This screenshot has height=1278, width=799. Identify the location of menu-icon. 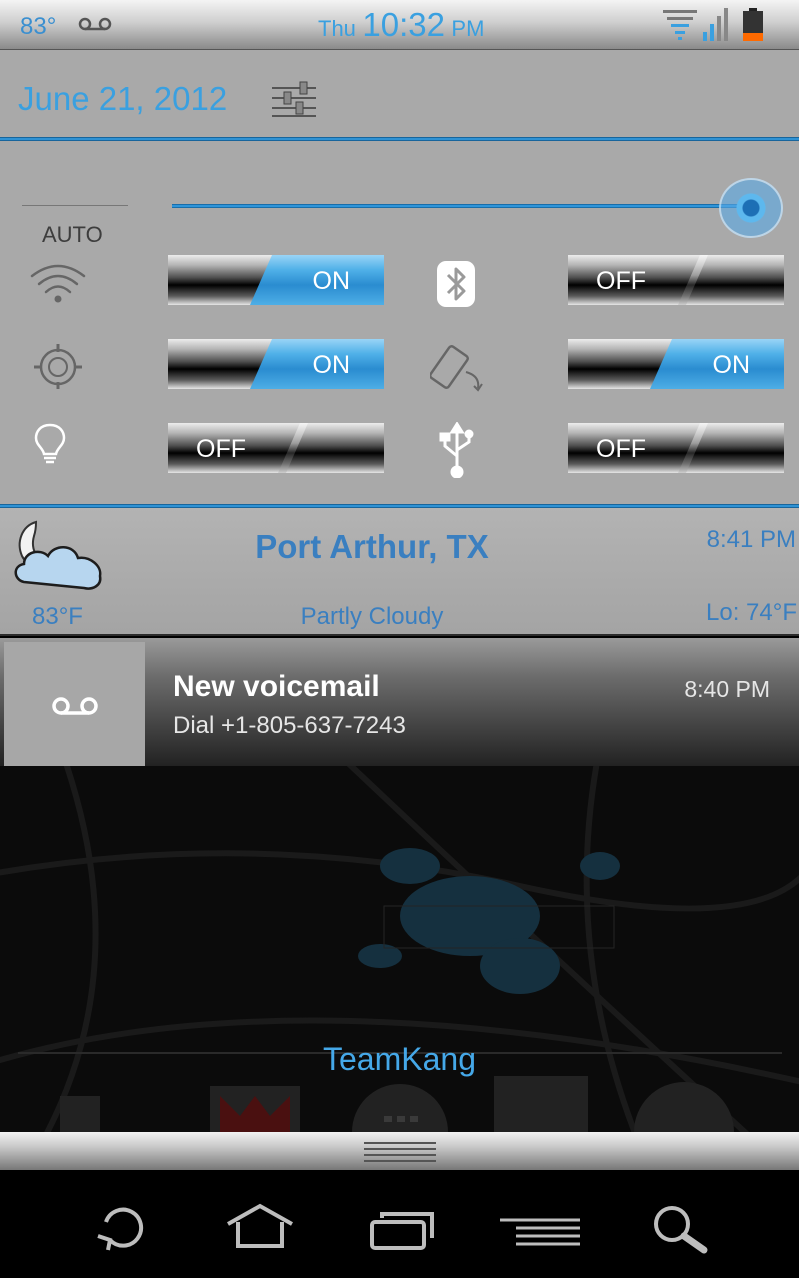
(540, 1226).